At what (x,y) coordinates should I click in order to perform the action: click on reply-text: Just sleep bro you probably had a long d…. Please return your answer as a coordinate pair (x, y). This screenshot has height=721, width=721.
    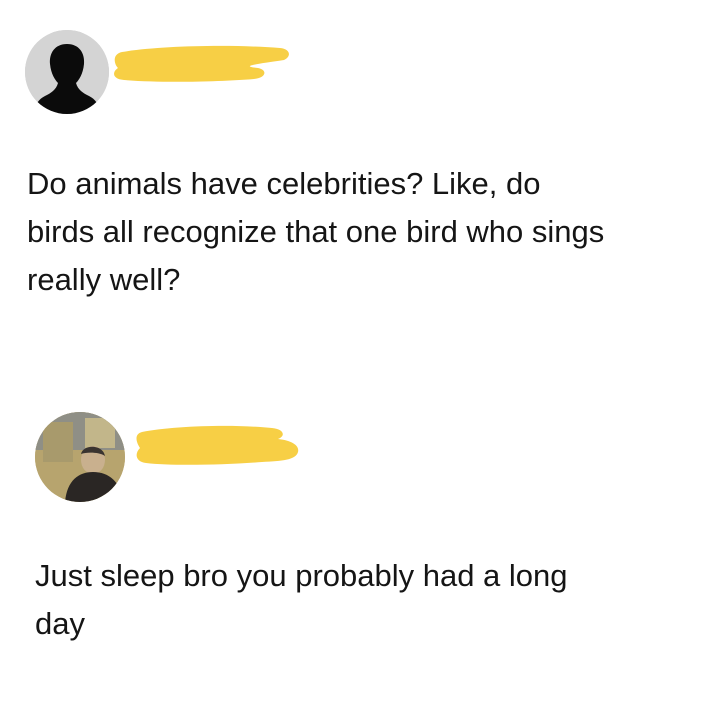
    Looking at the image, I should click on (301, 599).